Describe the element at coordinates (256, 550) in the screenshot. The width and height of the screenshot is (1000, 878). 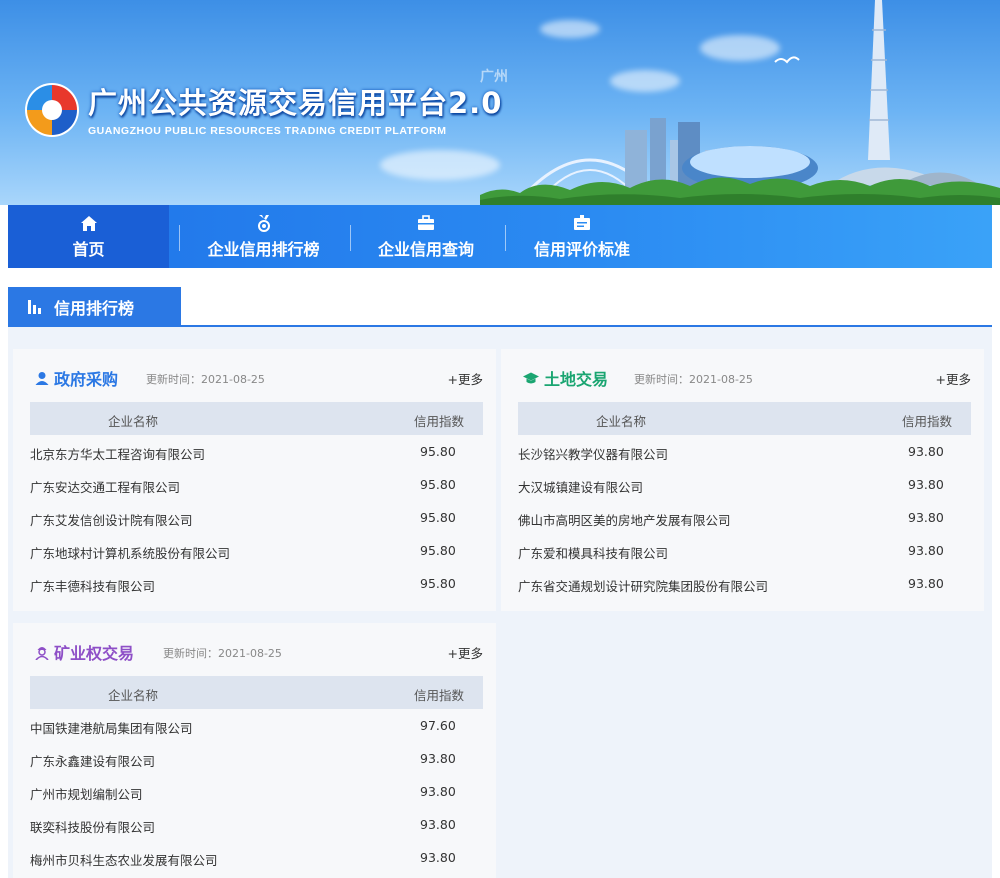
I see `table-row: 广东地球村计算机系统股份有限公司 95.80` at that location.